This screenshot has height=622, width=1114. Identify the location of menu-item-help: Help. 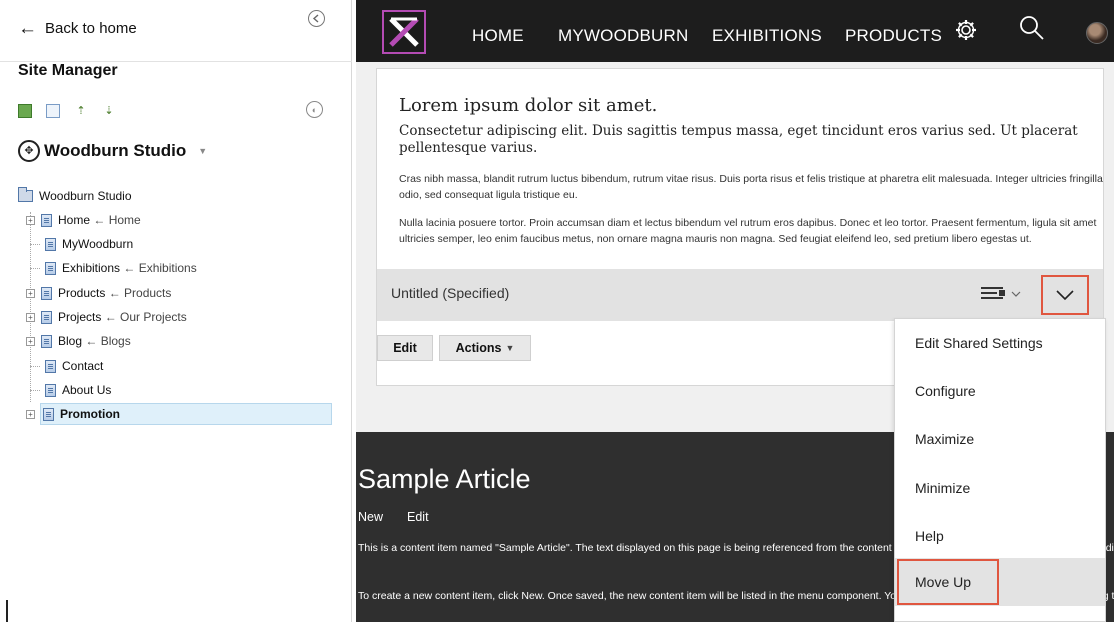
(1000, 536).